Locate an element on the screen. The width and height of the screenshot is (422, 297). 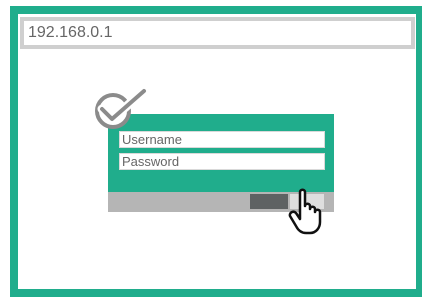
address-bar: 192.168.0.1 is located at coordinates (217, 33).